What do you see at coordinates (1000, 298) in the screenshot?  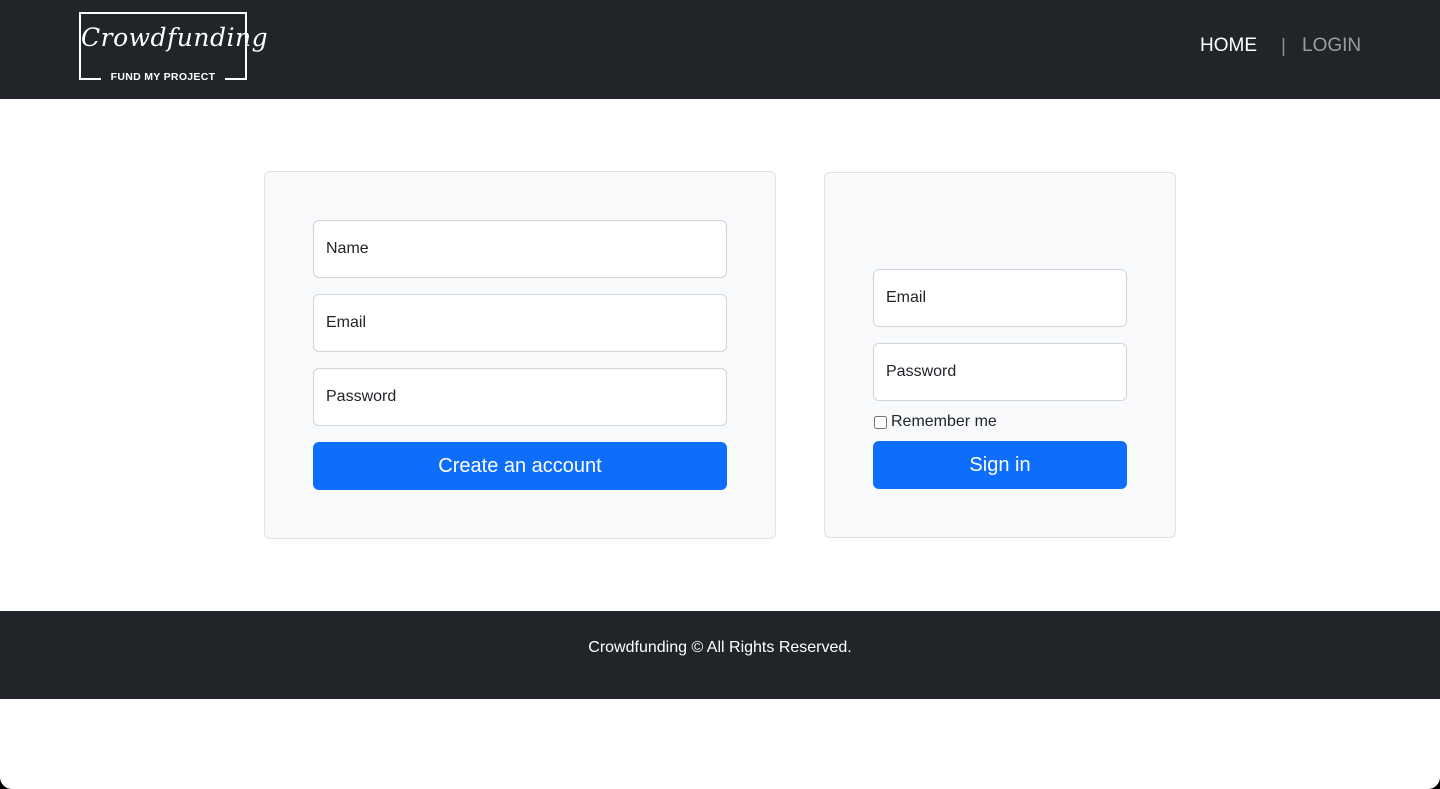 I see `login-email-input` at bounding box center [1000, 298].